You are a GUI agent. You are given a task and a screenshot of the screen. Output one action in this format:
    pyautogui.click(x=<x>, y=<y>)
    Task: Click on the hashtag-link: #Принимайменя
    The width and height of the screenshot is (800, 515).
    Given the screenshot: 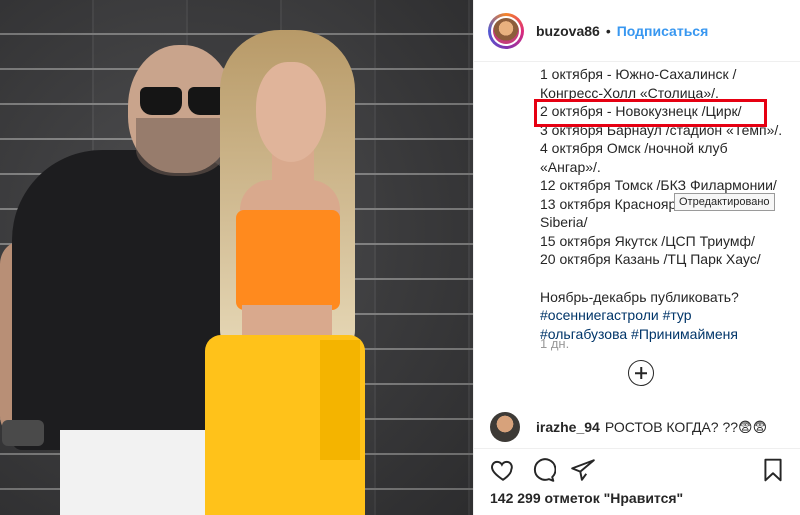 What is the action you would take?
    pyautogui.click(x=684, y=334)
    